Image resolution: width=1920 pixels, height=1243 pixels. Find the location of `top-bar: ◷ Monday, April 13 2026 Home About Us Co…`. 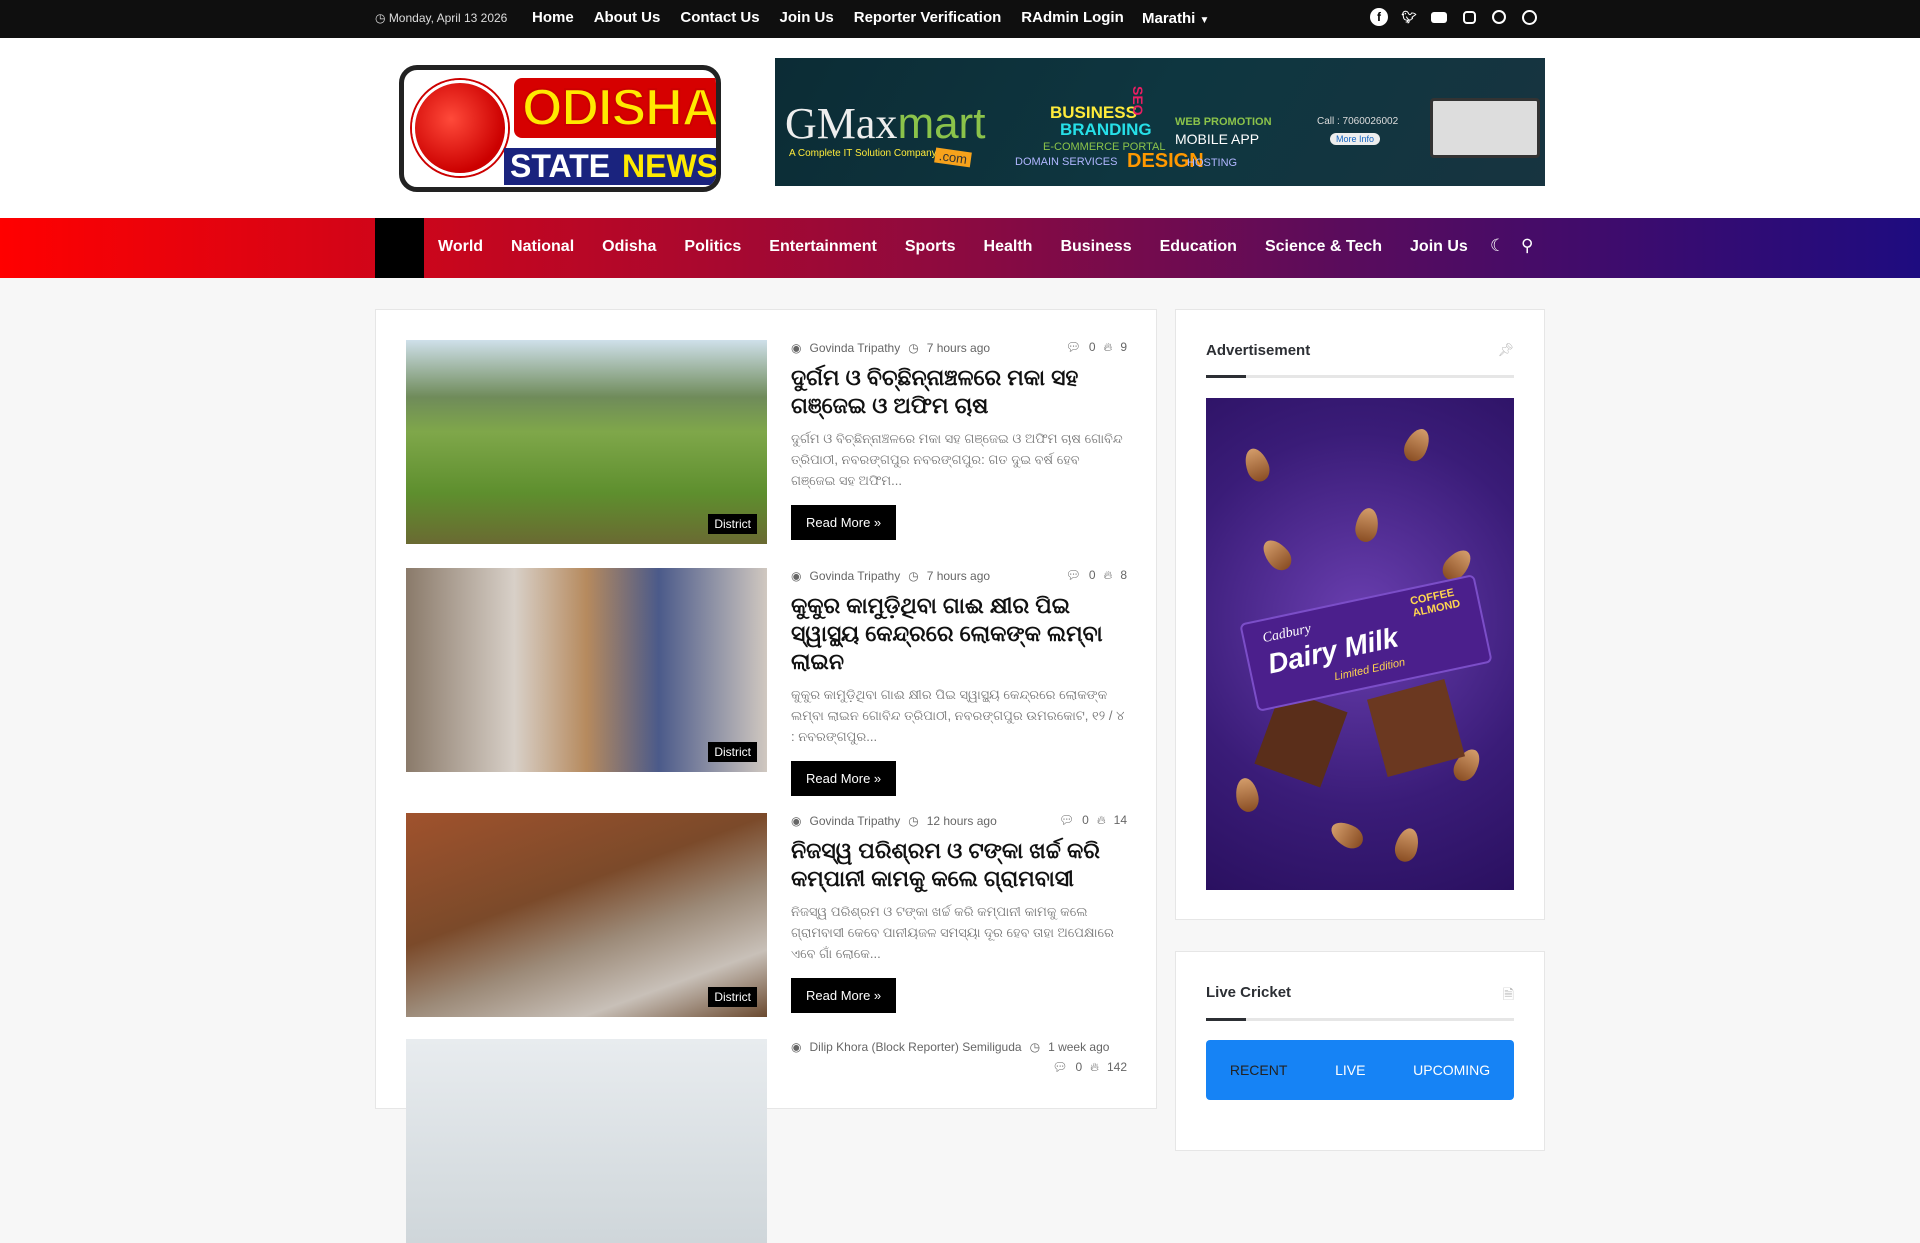

top-bar: ◷ Monday, April 13 2026 Home About Us Co… is located at coordinates (960, 19).